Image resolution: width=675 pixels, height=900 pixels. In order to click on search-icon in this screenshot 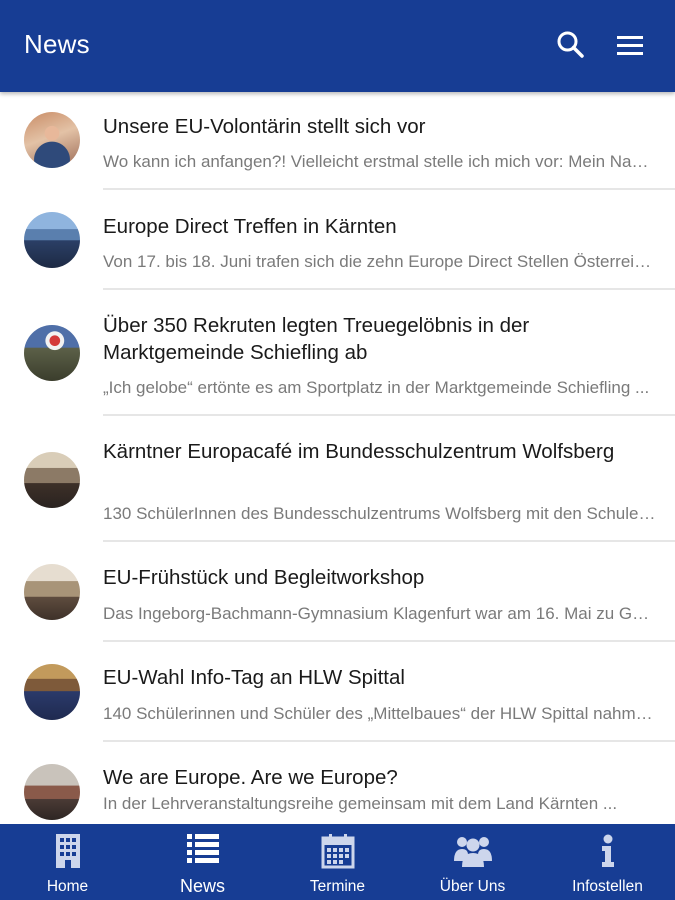, I will do `click(570, 44)`.